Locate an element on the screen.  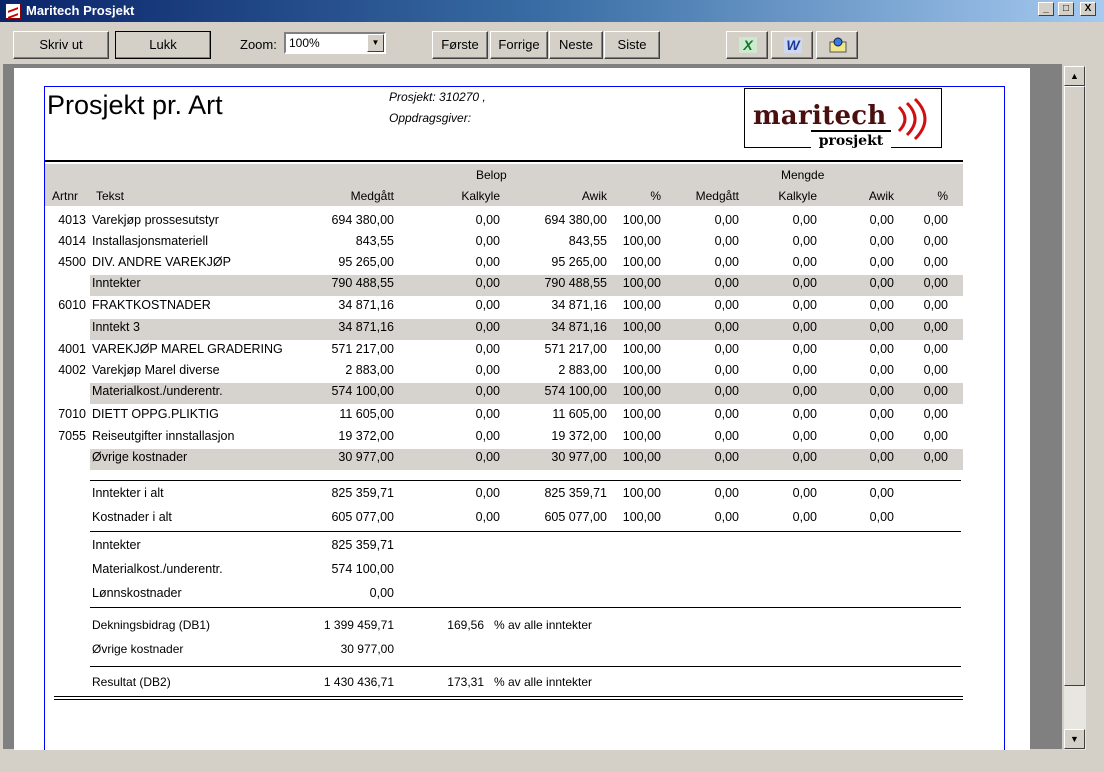
cell-awik: 34 871,16 is located at coordinates (579, 305).